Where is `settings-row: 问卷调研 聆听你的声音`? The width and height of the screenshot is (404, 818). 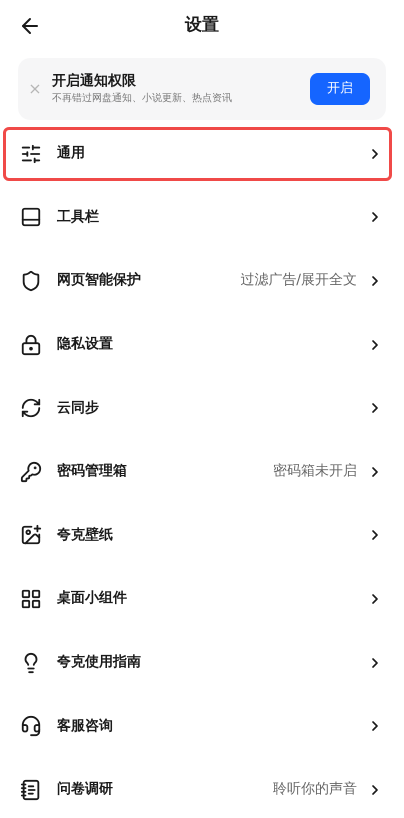
settings-row: 问卷调研 聆听你的声音 is located at coordinates (197, 789).